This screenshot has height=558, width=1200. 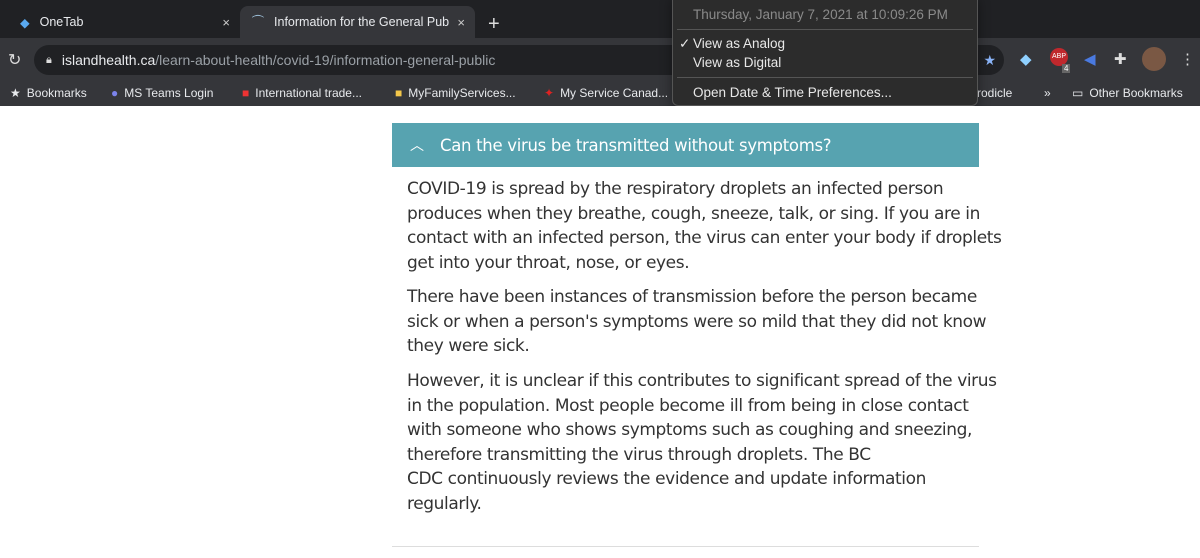 I want to click on teams-icon: ●, so click(x=115, y=93).